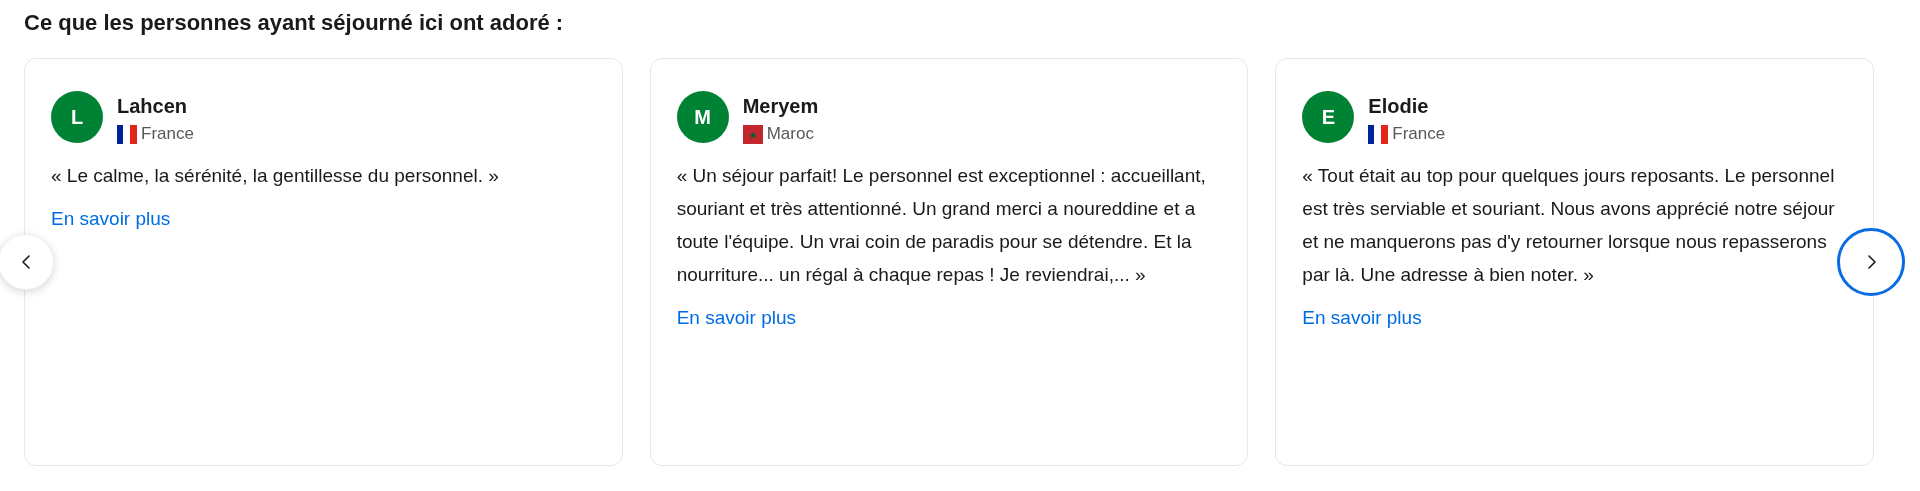 This screenshot has height=491, width=1920. I want to click on review-text: « Le calme, la sérénité, la gentillesse du personnel. », so click(275, 176).